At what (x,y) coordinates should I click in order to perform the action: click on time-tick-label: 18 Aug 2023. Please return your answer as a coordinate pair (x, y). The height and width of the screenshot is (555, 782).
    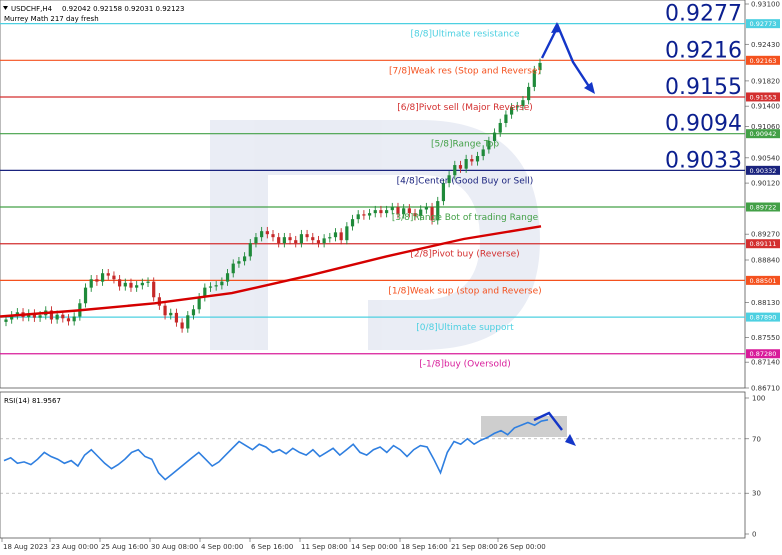
    Looking at the image, I should click on (25, 547).